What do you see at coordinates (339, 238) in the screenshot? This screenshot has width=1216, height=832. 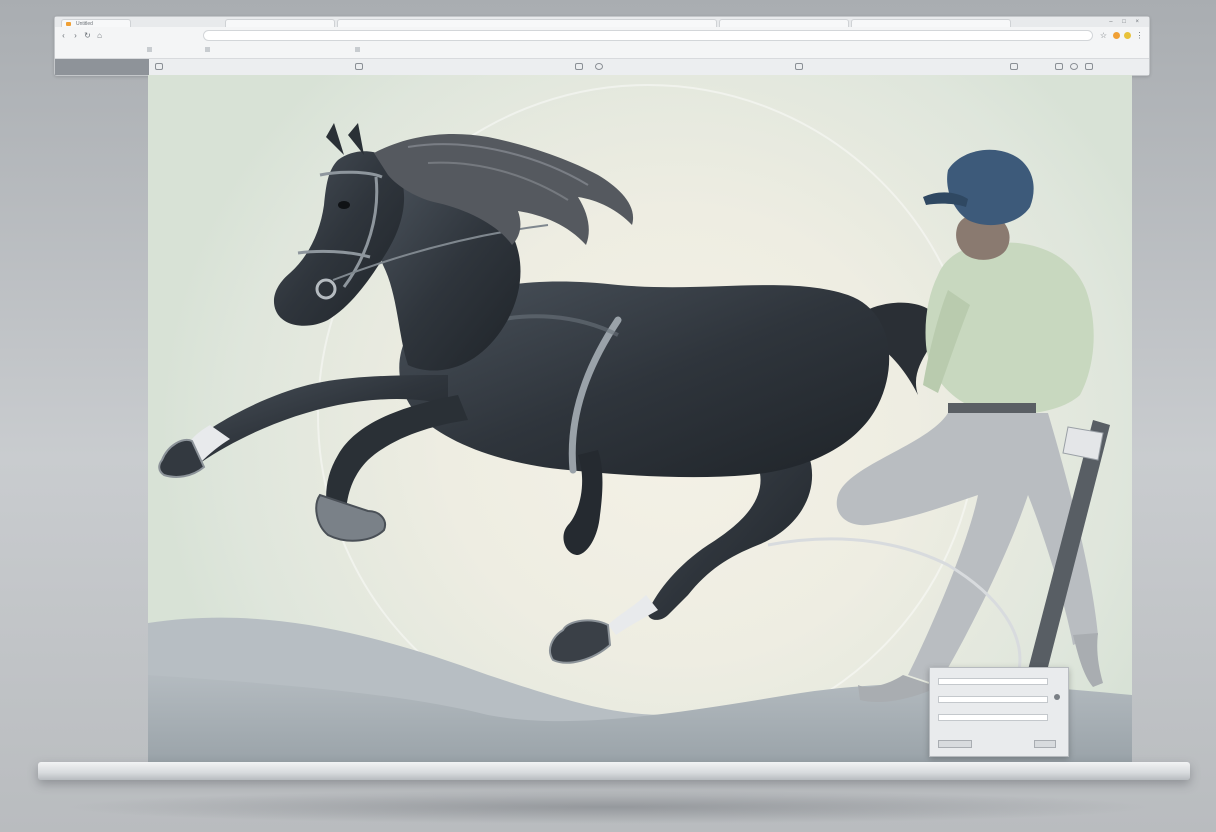 I see `horse-head` at bounding box center [339, 238].